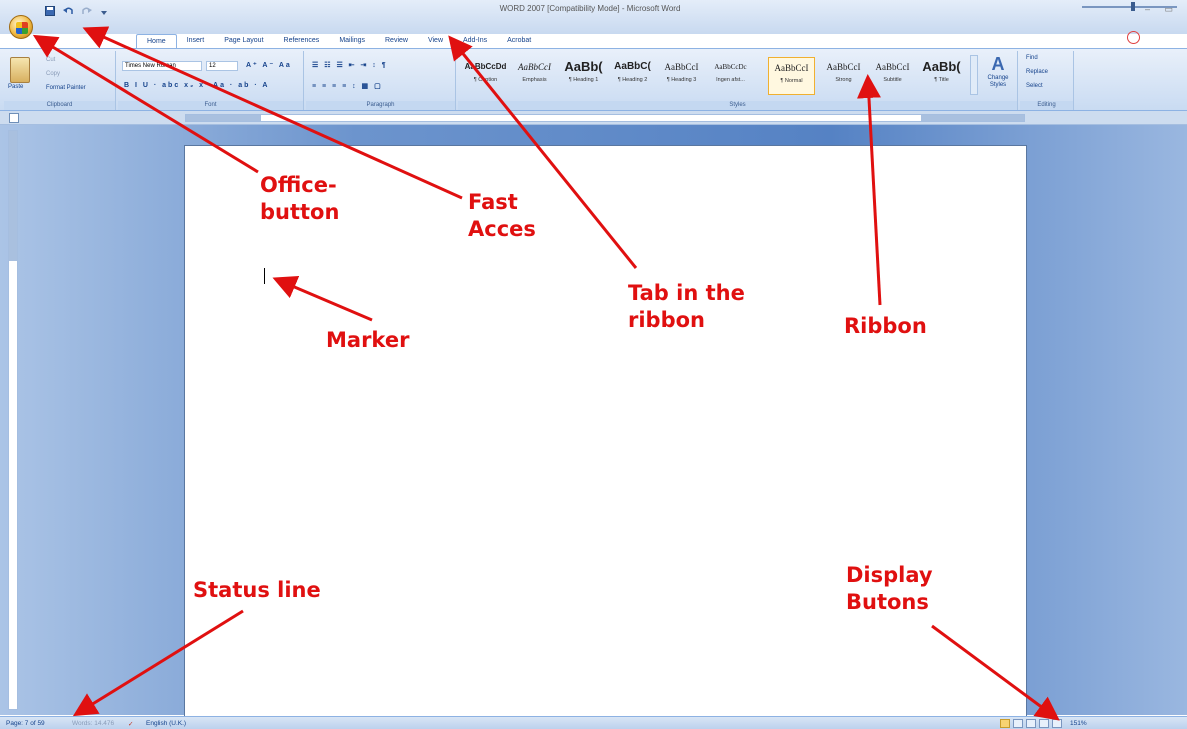 This screenshot has width=1187, height=729. Describe the element at coordinates (156, 41) in the screenshot. I see `tab-home: Home` at that location.